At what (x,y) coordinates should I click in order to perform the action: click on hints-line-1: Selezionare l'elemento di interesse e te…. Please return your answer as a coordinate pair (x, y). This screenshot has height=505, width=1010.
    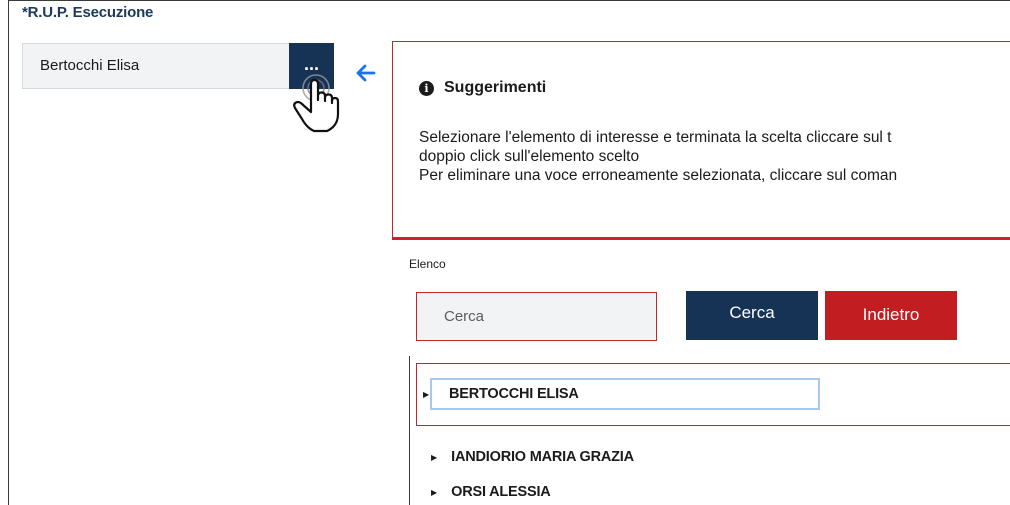
    Looking at the image, I should click on (655, 137).